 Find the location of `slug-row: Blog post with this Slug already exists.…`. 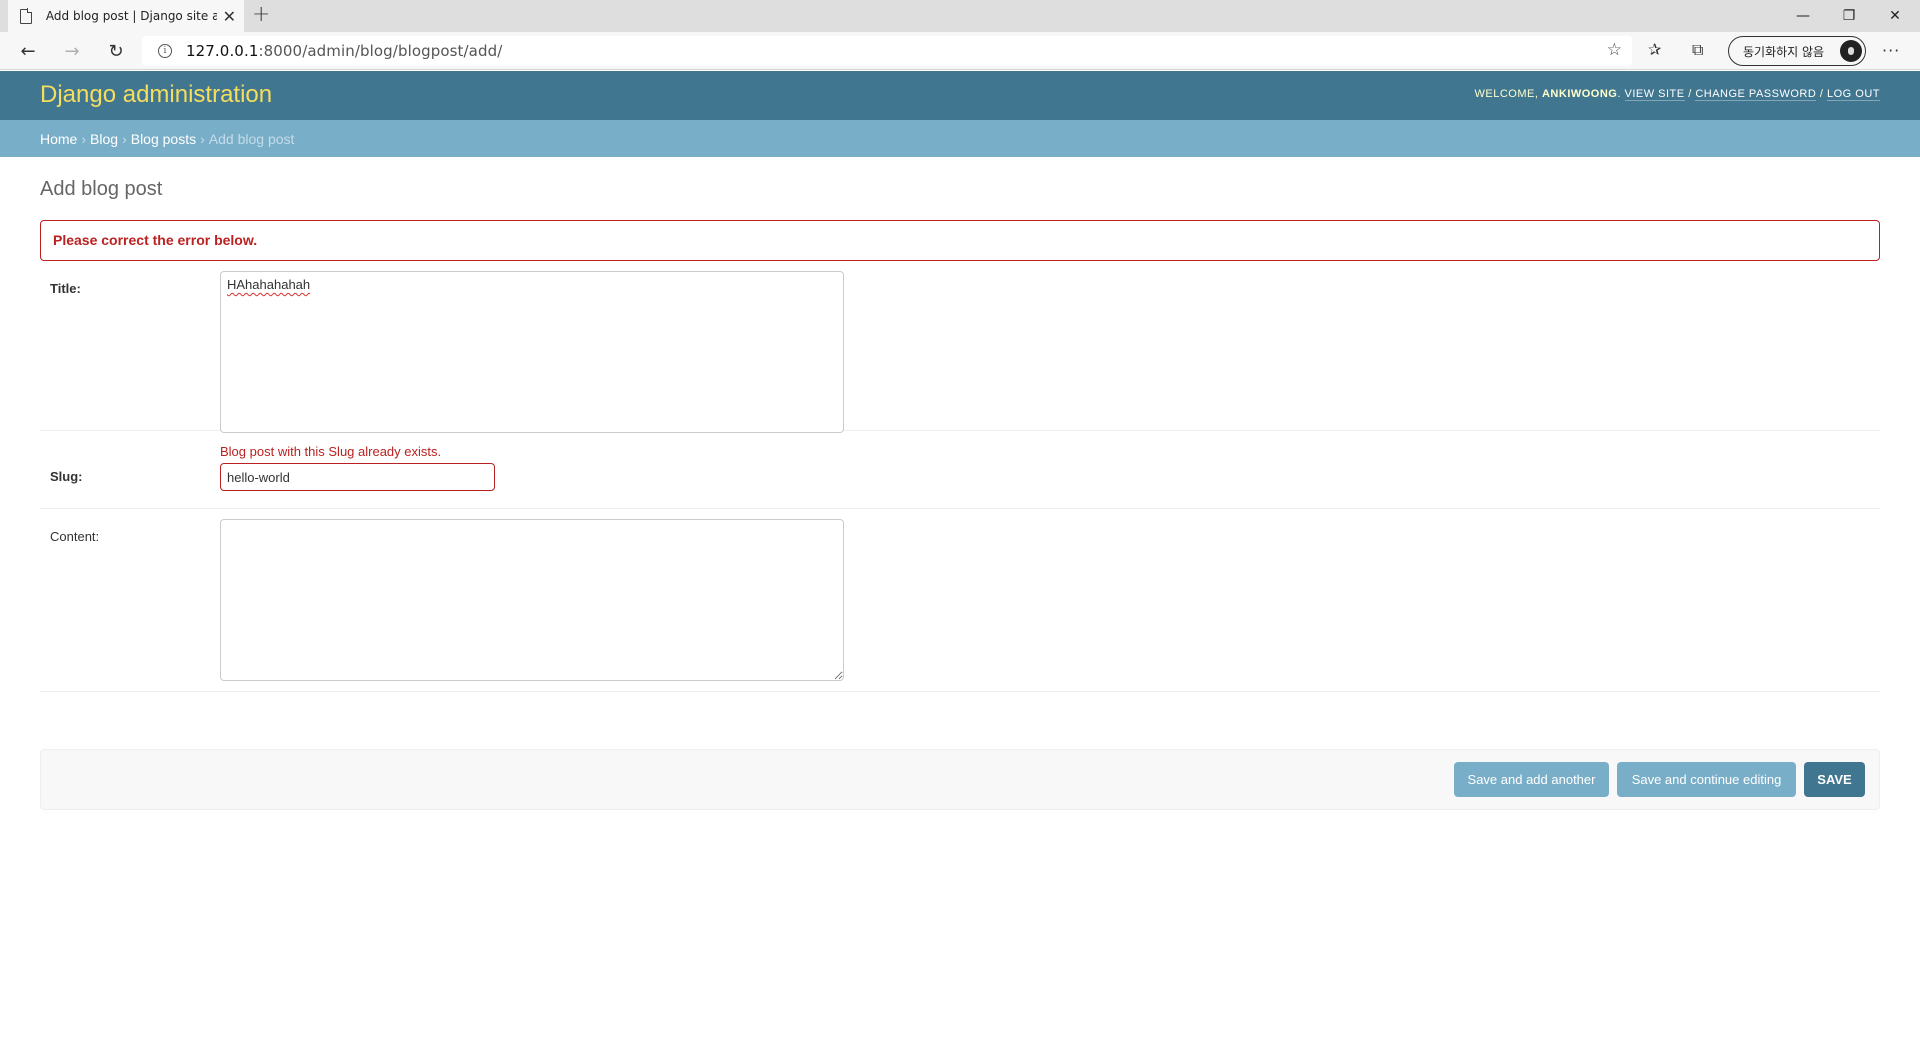

slug-row: Blog post with this Slug already exists.… is located at coordinates (960, 470).